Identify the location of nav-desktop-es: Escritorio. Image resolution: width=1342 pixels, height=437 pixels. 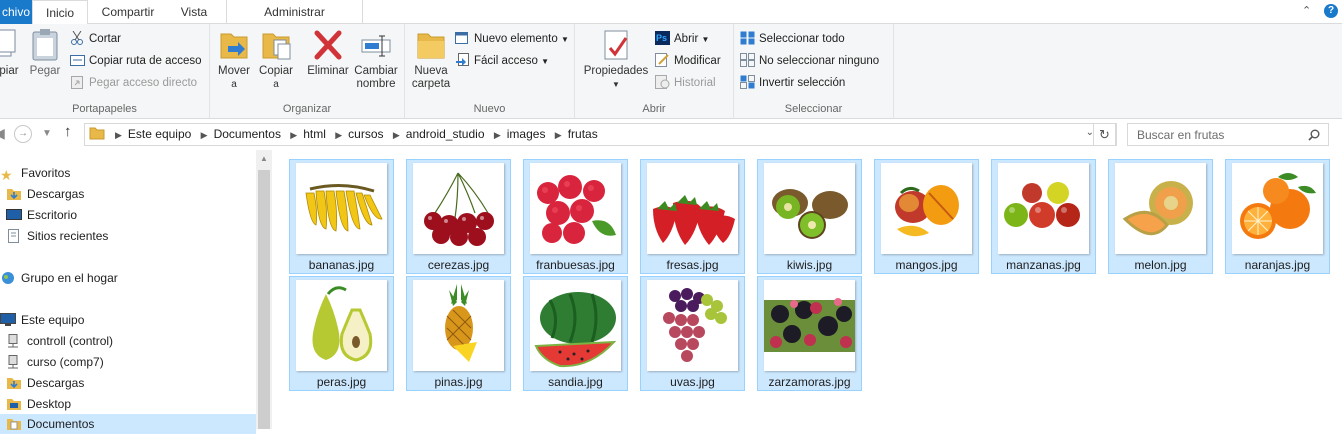
(41, 215).